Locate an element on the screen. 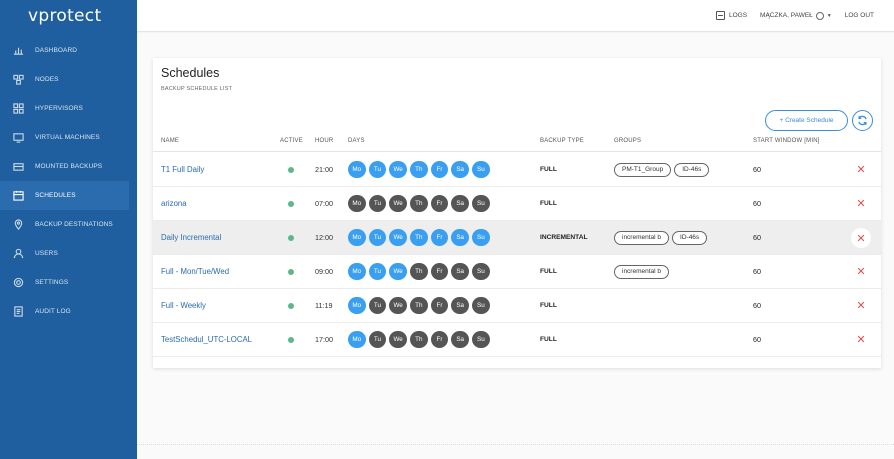 Image resolution: width=894 pixels, height=459 pixels. sidebar-item-label: SETTINGS is located at coordinates (52, 282).